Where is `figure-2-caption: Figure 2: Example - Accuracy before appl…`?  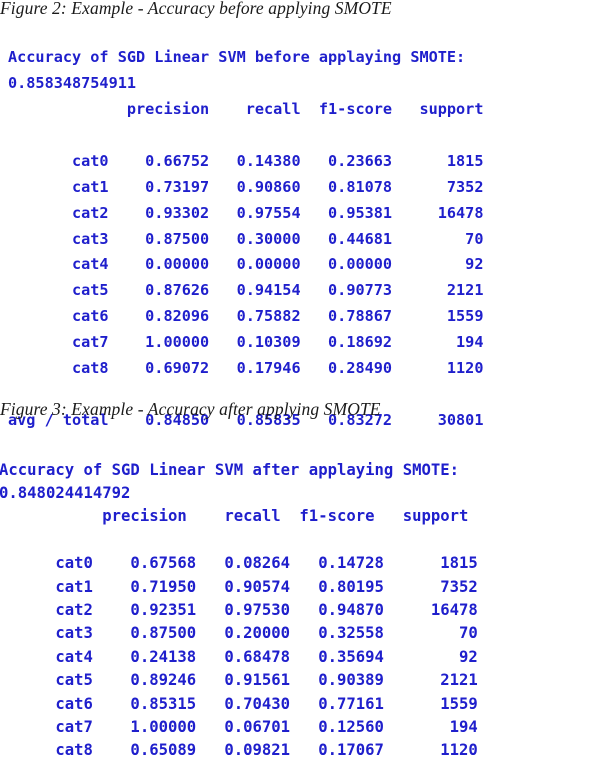 figure-2-caption: Figure 2: Example - Accuracy before appl… is located at coordinates (196, 9).